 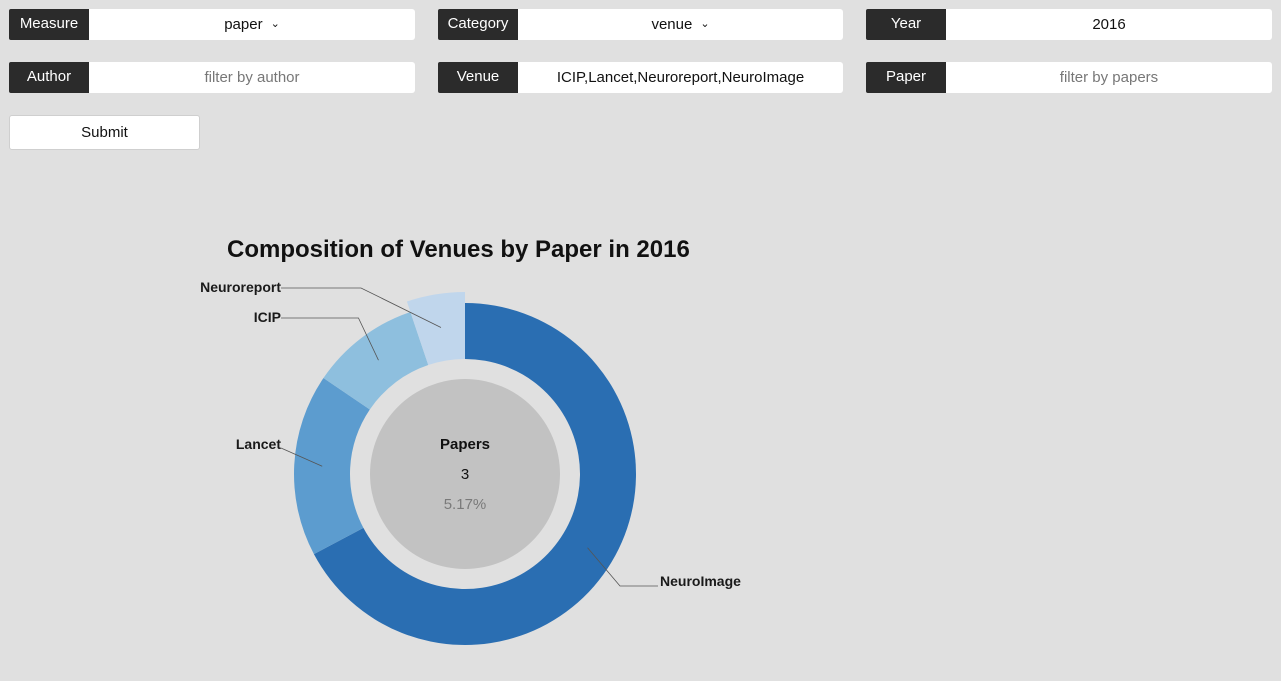 What do you see at coordinates (332, 466) in the screenshot?
I see `slice-lancet` at bounding box center [332, 466].